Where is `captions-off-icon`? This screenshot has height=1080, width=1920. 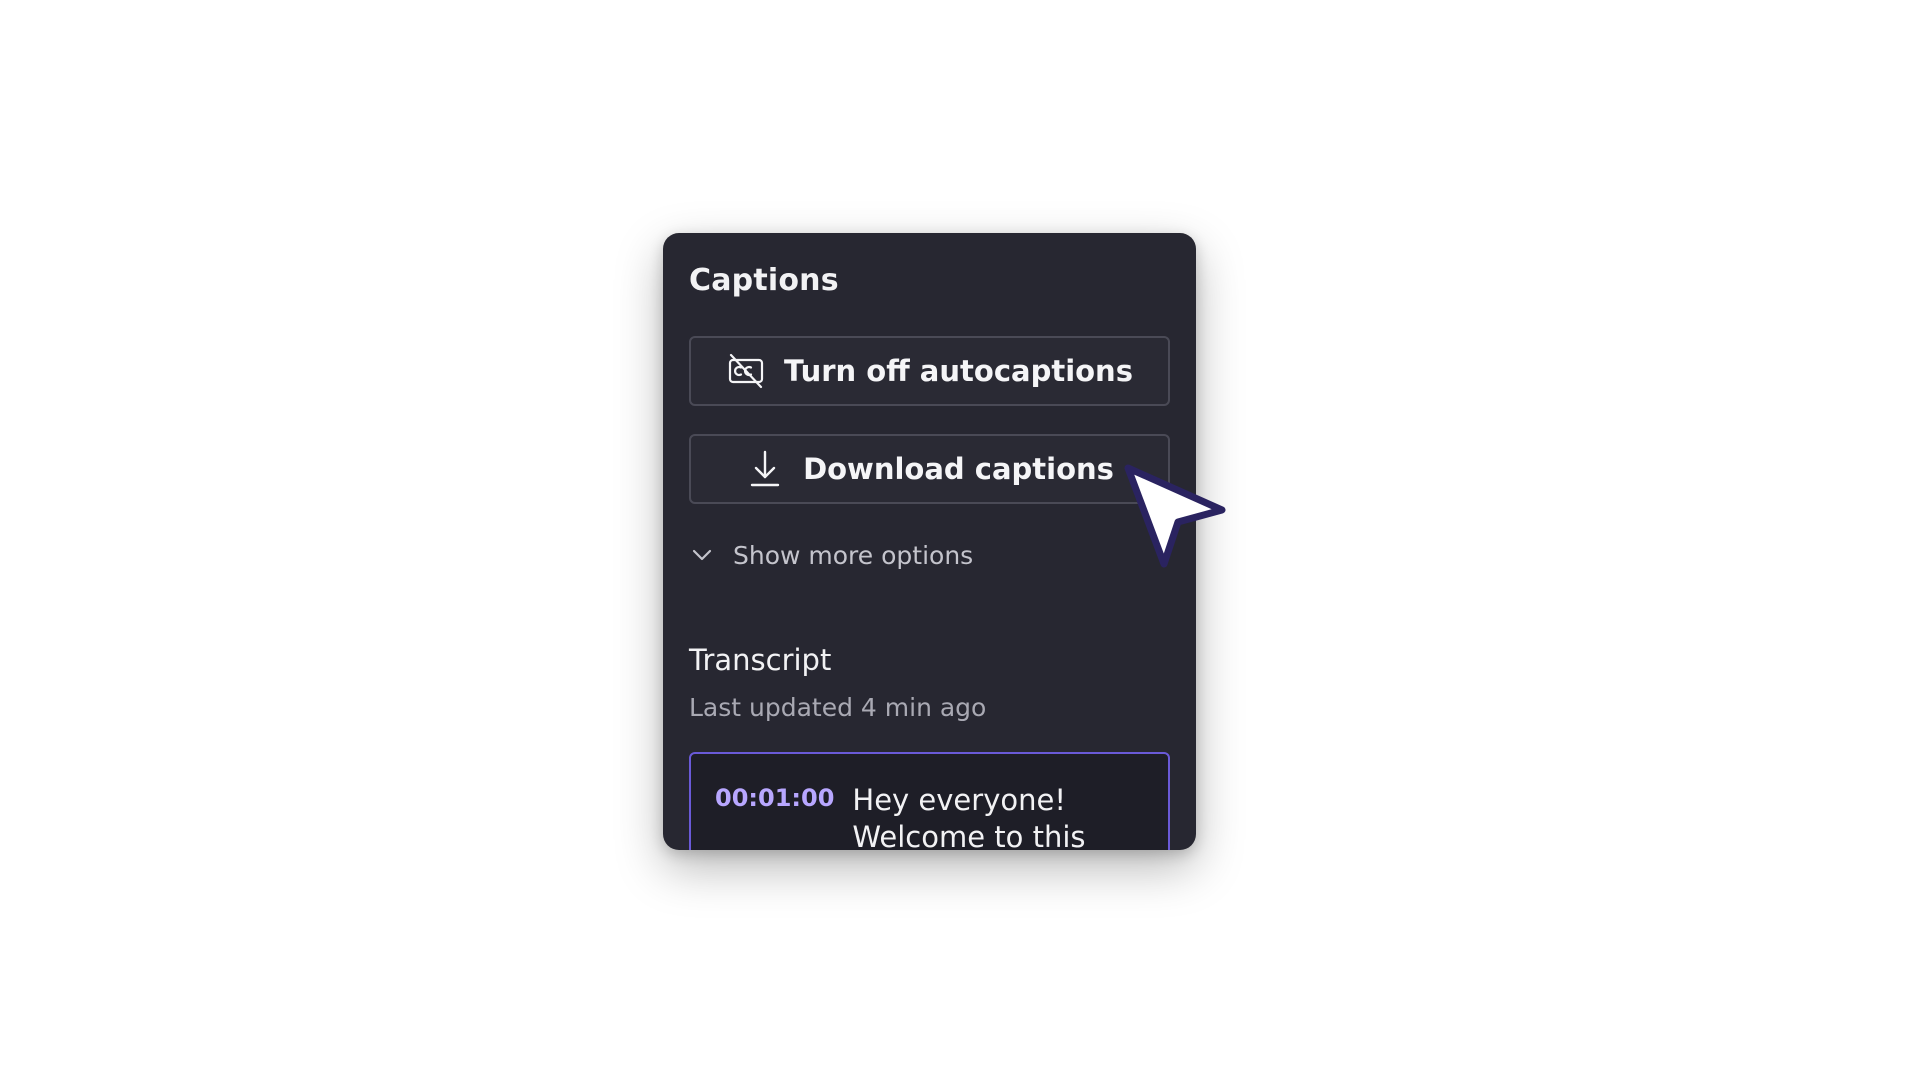 captions-off-icon is located at coordinates (746, 371).